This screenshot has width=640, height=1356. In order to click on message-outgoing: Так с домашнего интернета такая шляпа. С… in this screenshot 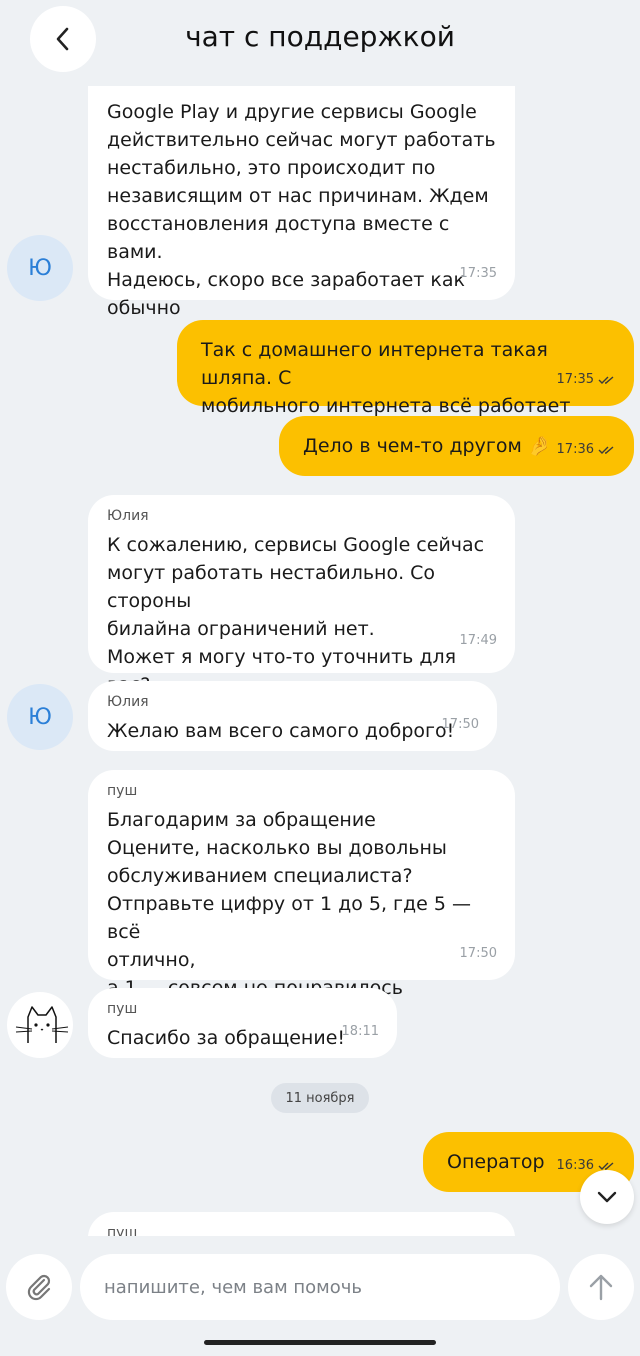, I will do `click(405, 368)`.